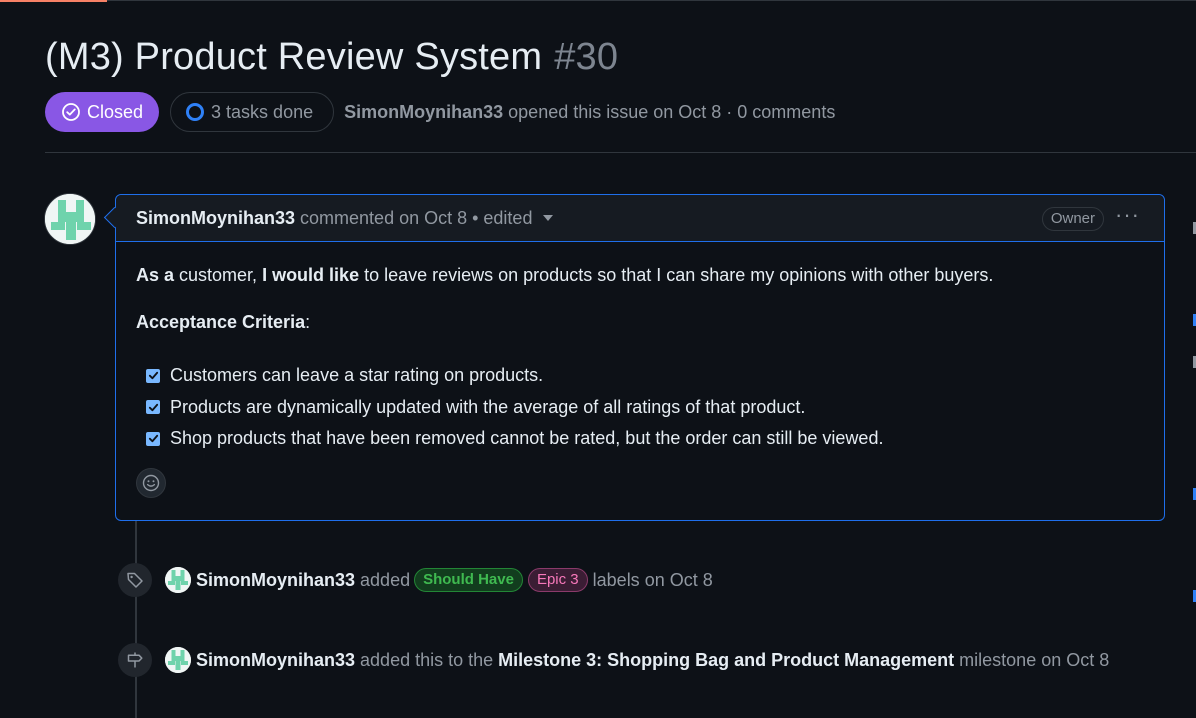 This screenshot has width=1196, height=718. I want to click on issue-number: #30, so click(586, 57).